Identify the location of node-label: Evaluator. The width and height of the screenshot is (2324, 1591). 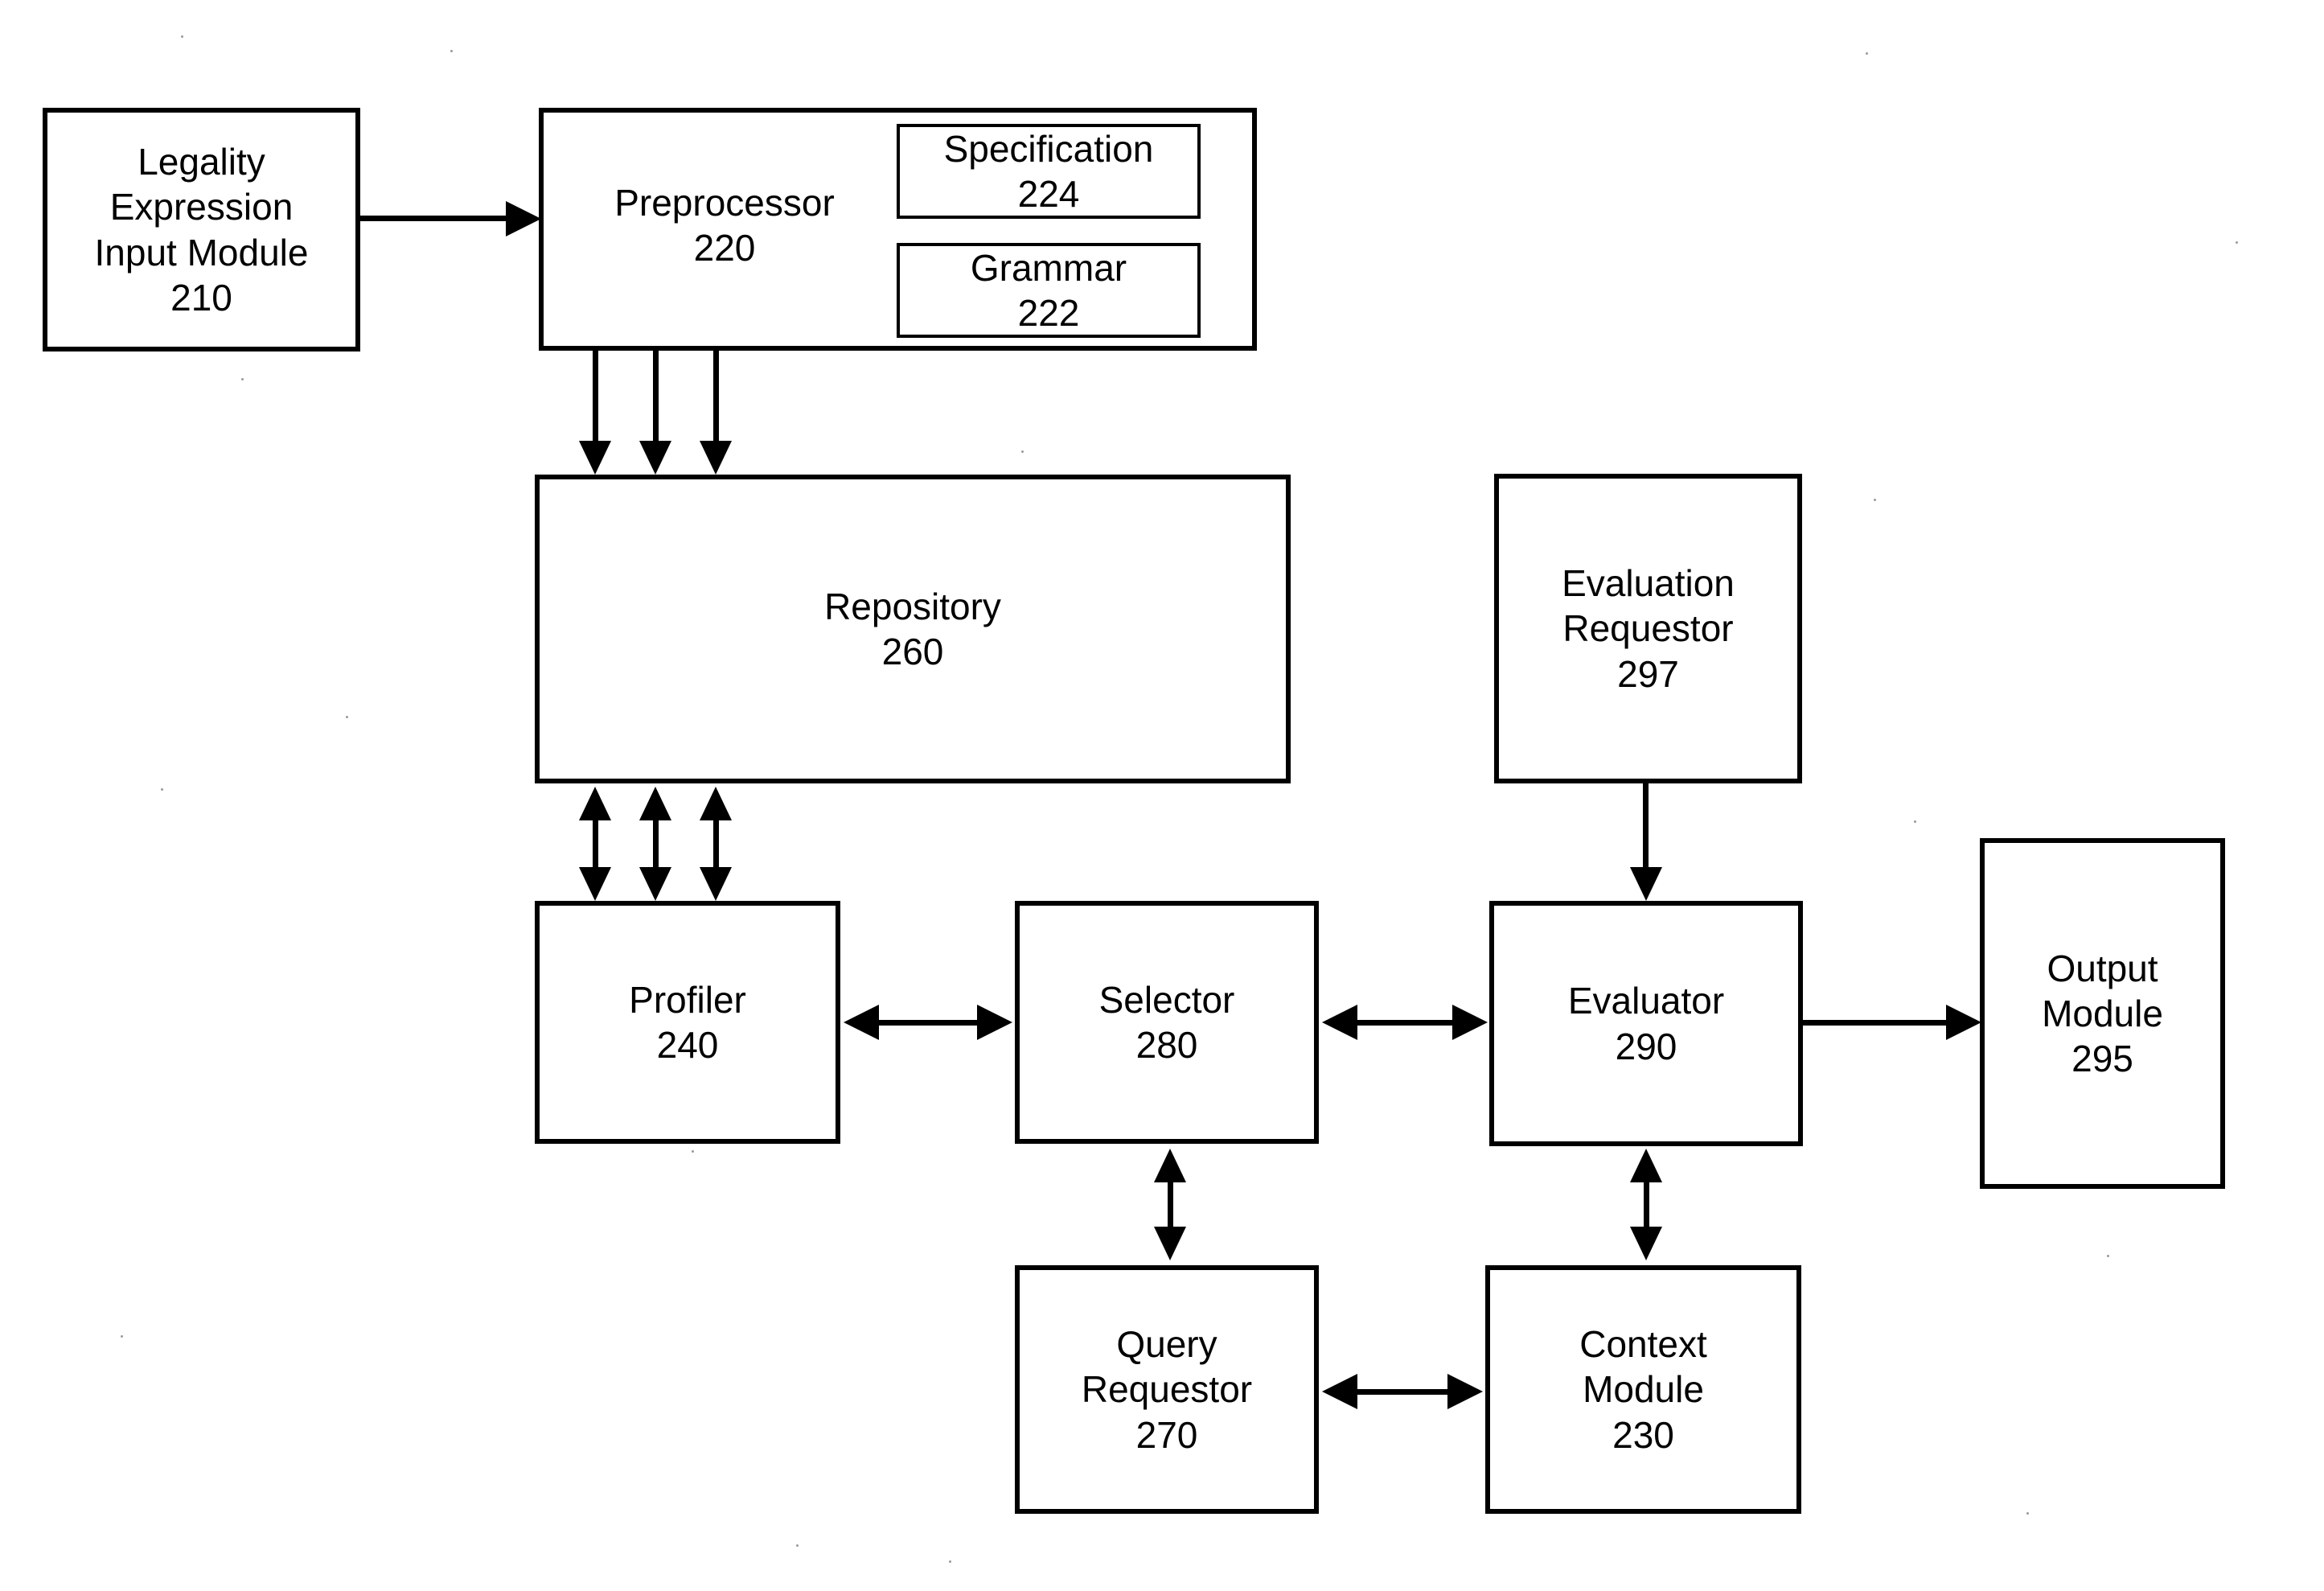
(1646, 1001).